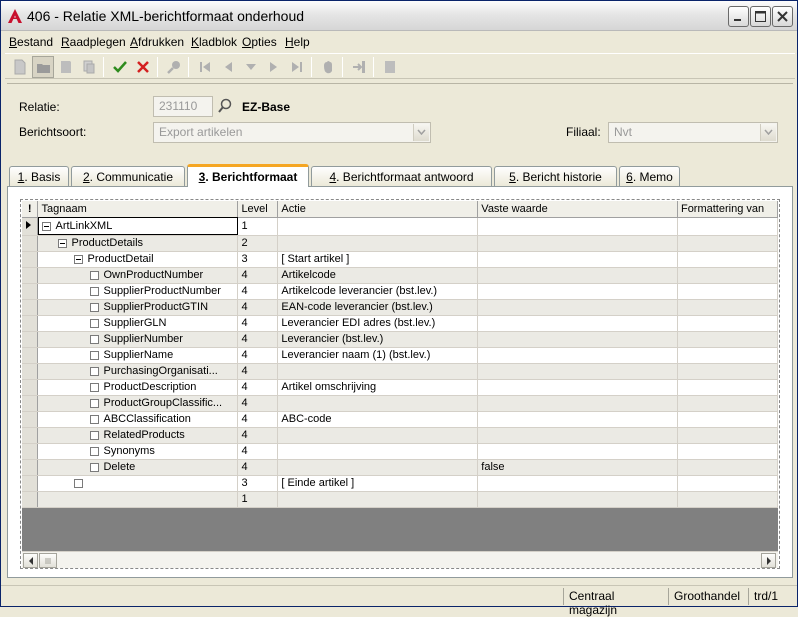 The image size is (798, 617). I want to click on cell-tagnaam: SupplierProductNumber, so click(138, 291).